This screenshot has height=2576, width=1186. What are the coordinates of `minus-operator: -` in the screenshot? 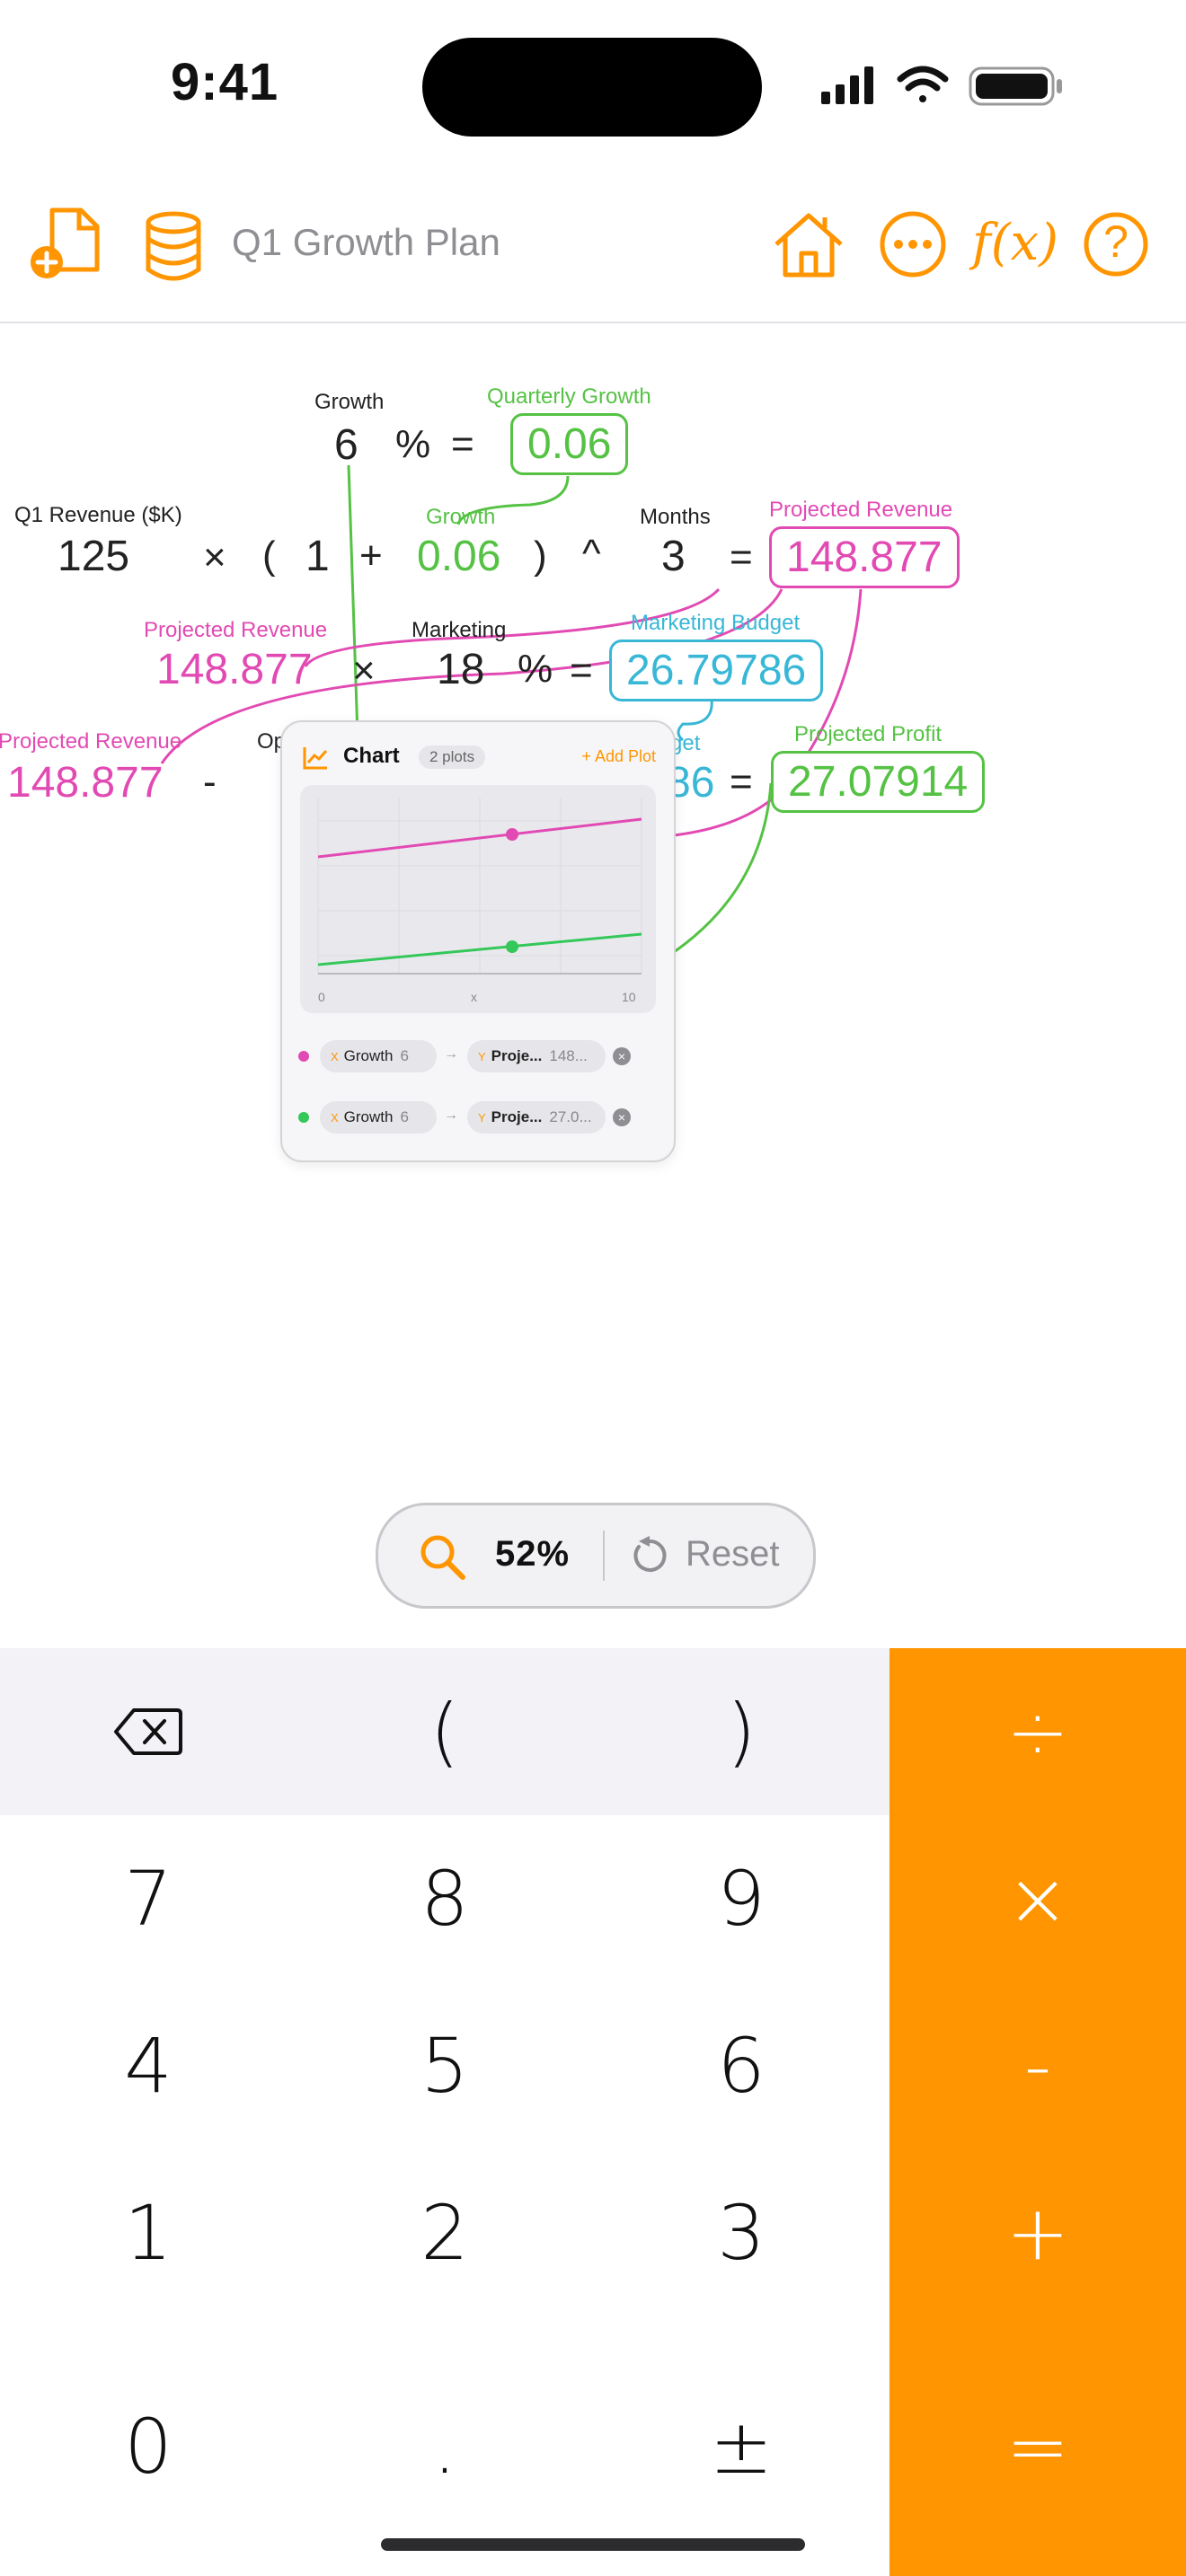 It's located at (210, 782).